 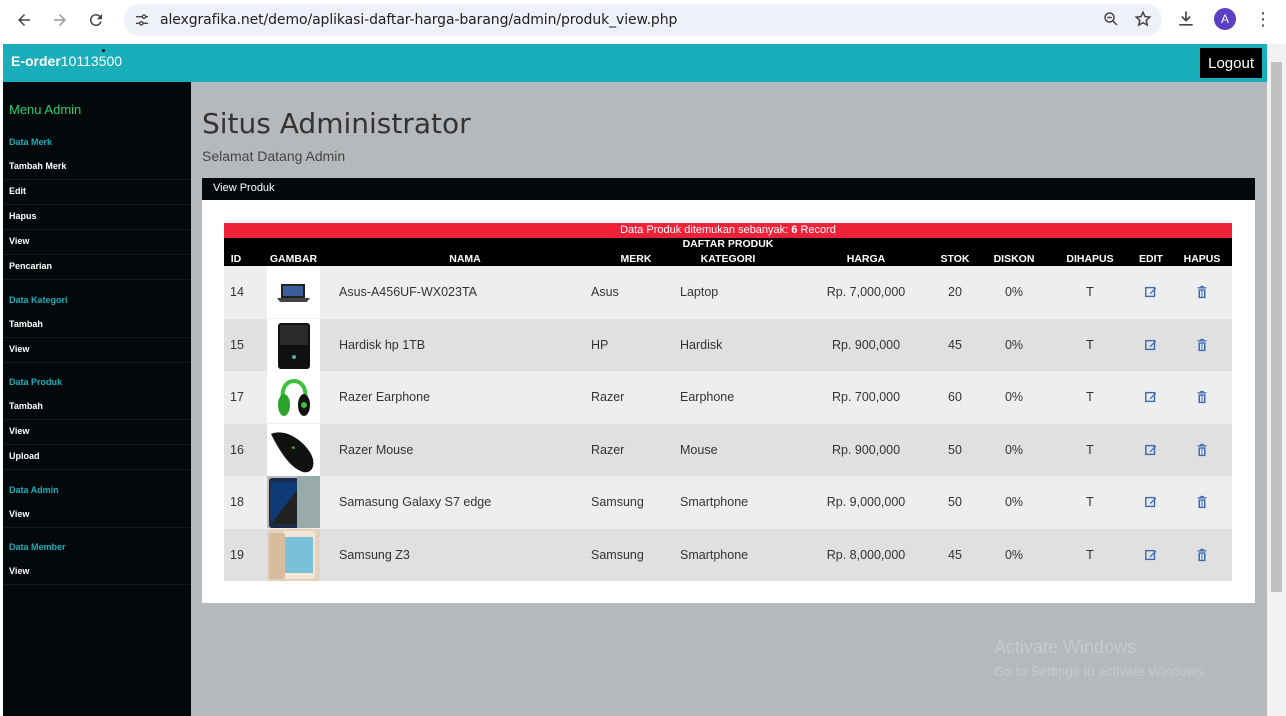 I want to click on cell-harga: Rp. 9,000,000, so click(x=866, y=502).